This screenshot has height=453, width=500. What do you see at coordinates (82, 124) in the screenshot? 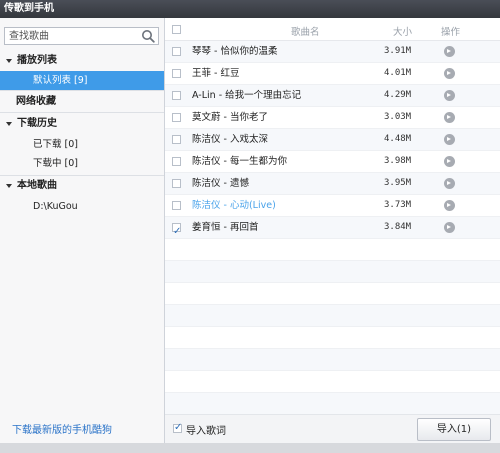
I see `sidebar-section-download-history: 下载历史` at bounding box center [82, 124].